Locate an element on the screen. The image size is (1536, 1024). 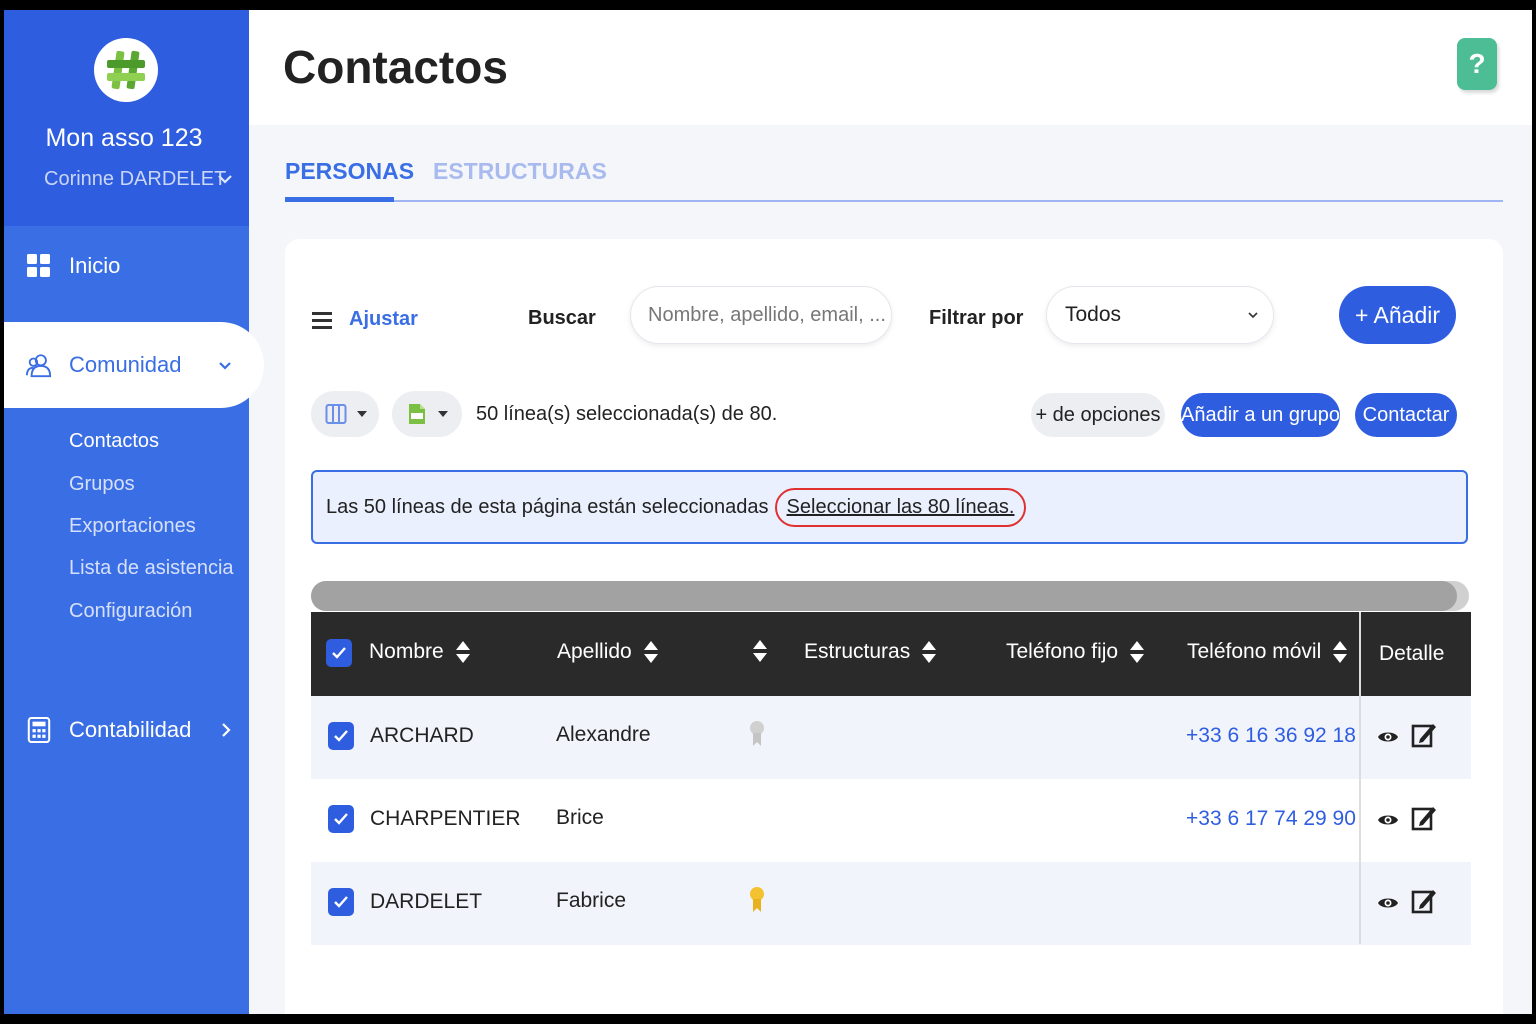
more-options-button: + de opciones is located at coordinates (1098, 415).